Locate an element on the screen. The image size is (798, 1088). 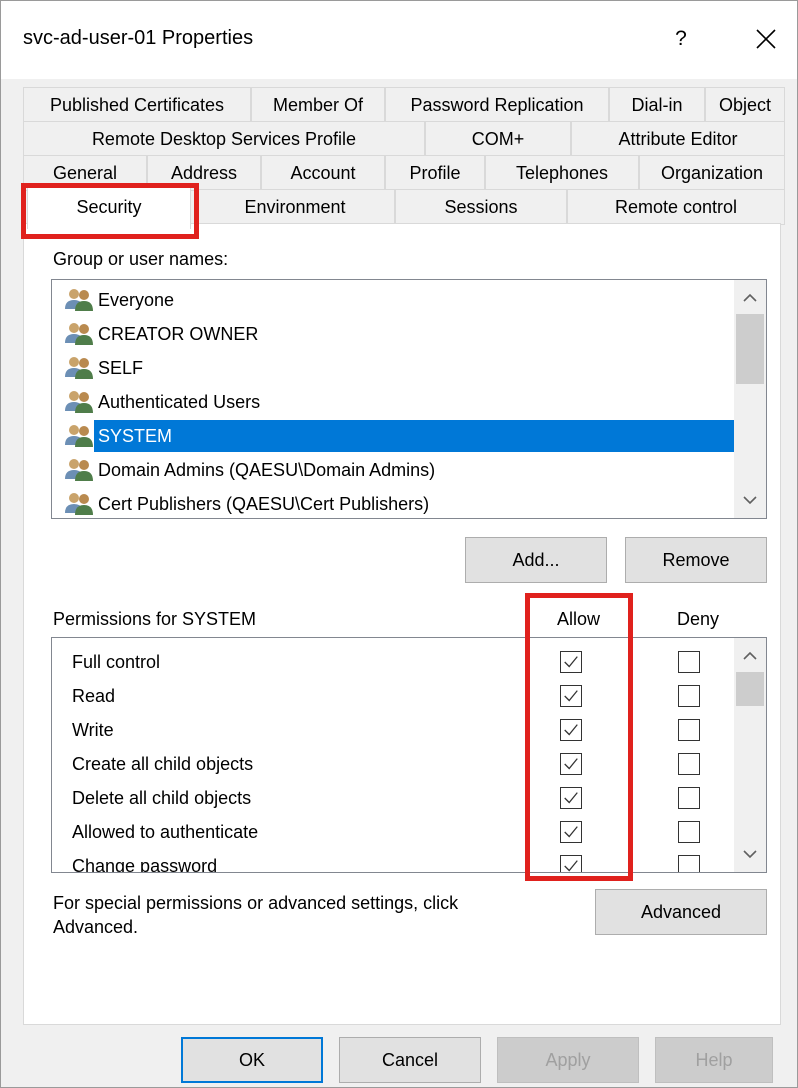
list-item: SYSTEM is located at coordinates (399, 436).